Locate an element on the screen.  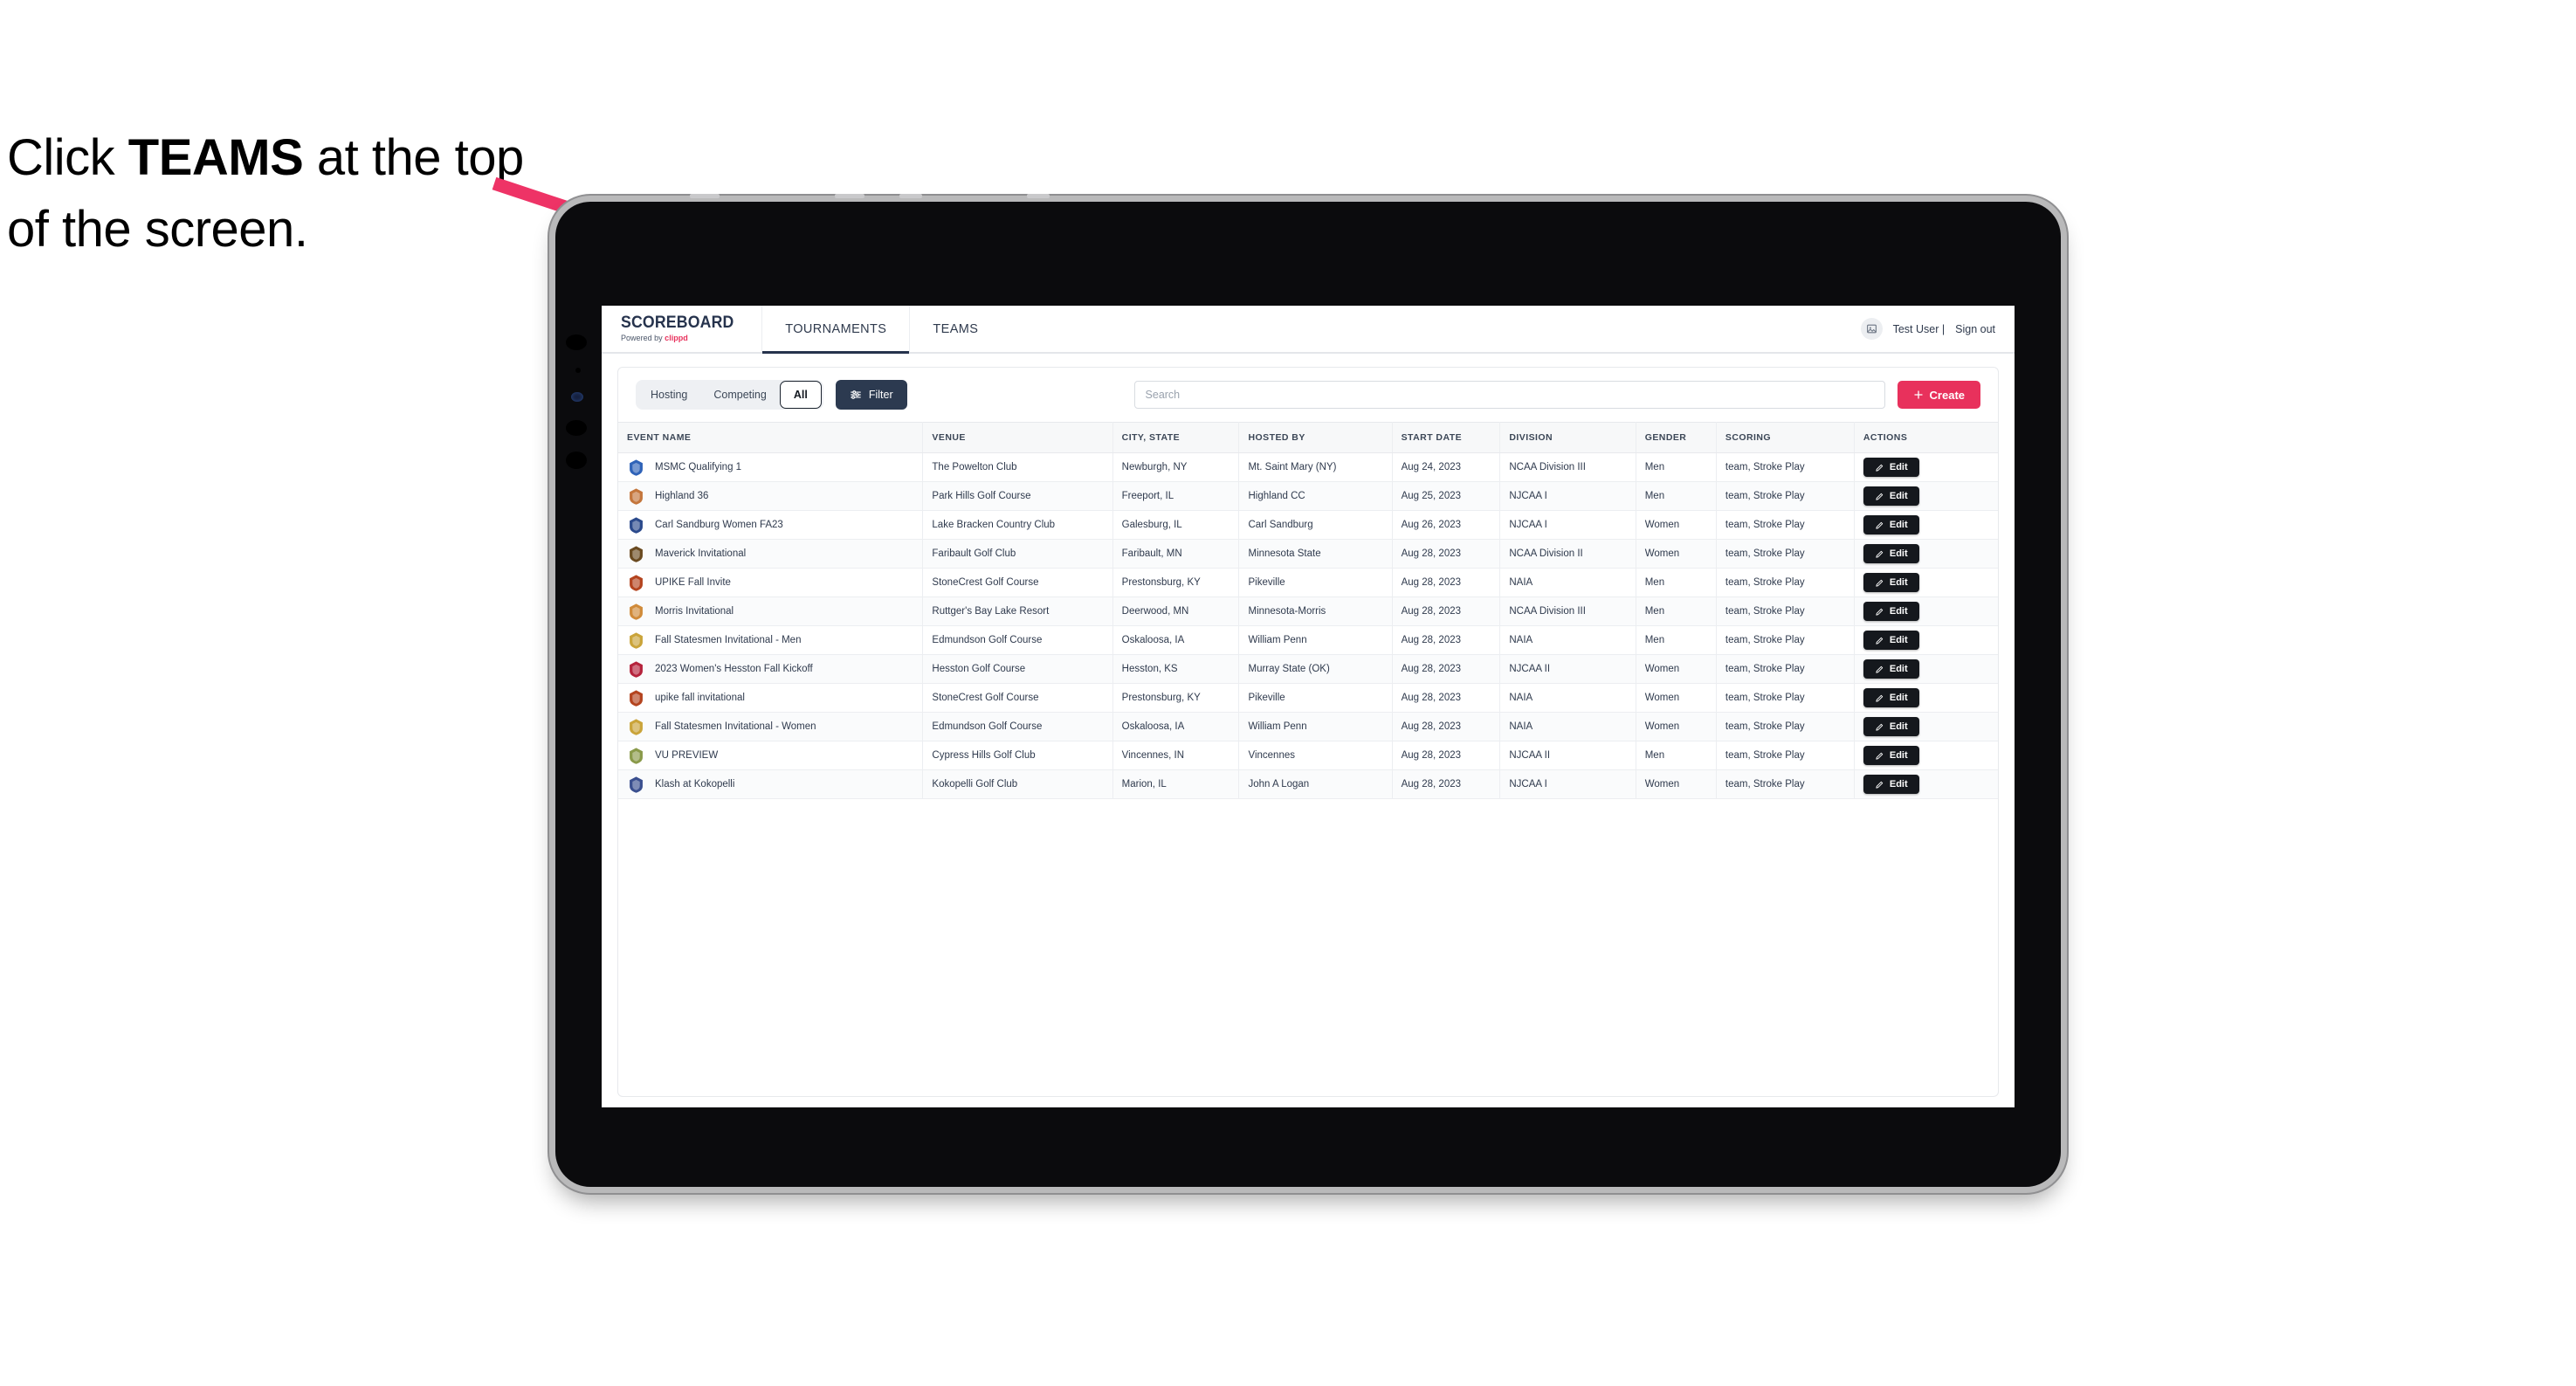
column-header-event-name: EVENT NAME is located at coordinates (771, 437).